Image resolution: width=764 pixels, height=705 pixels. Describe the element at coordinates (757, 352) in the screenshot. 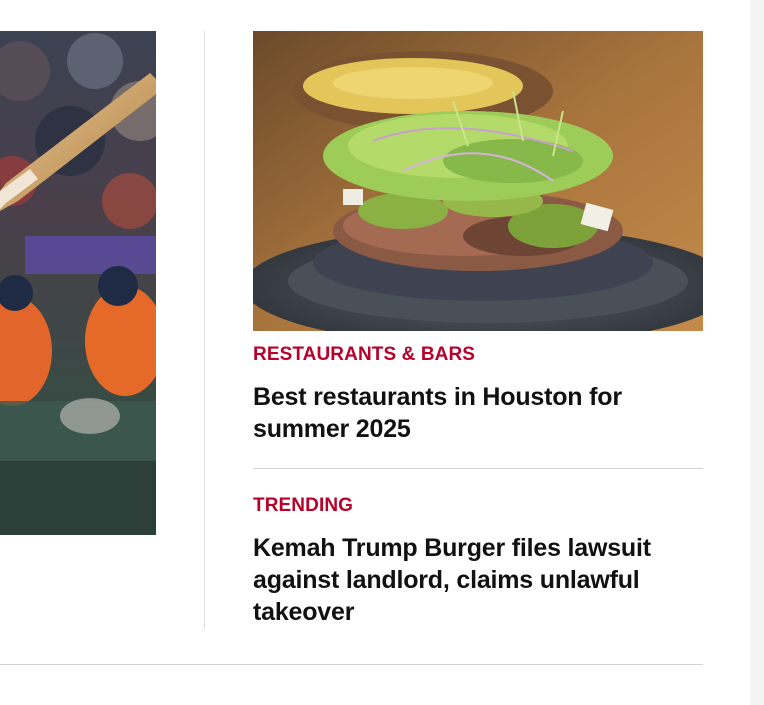

I see `page-scroll-gutter` at that location.